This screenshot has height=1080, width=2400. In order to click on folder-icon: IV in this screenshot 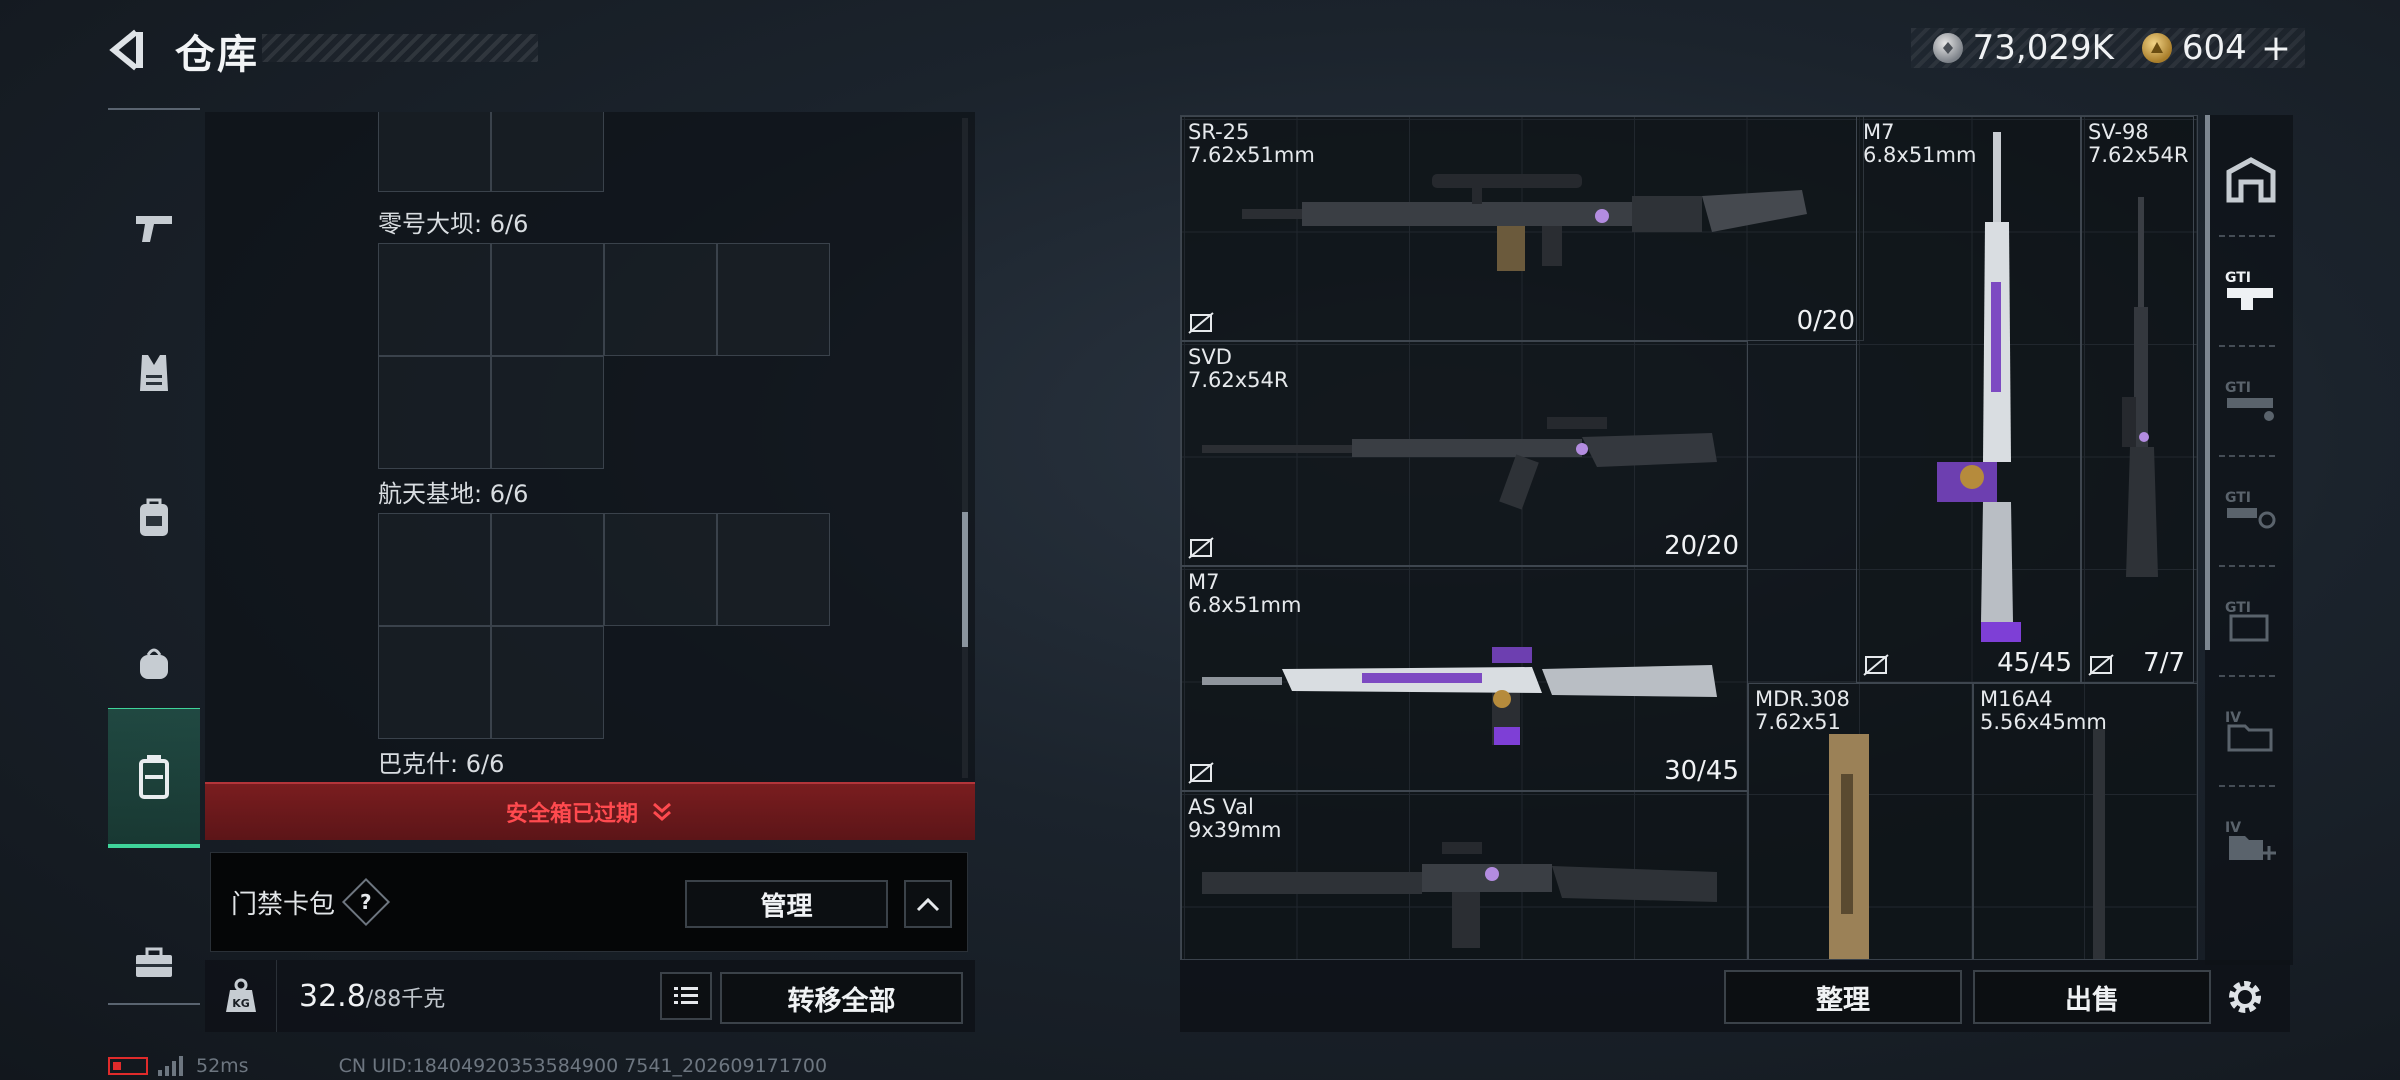, I will do `click(2249, 731)`.